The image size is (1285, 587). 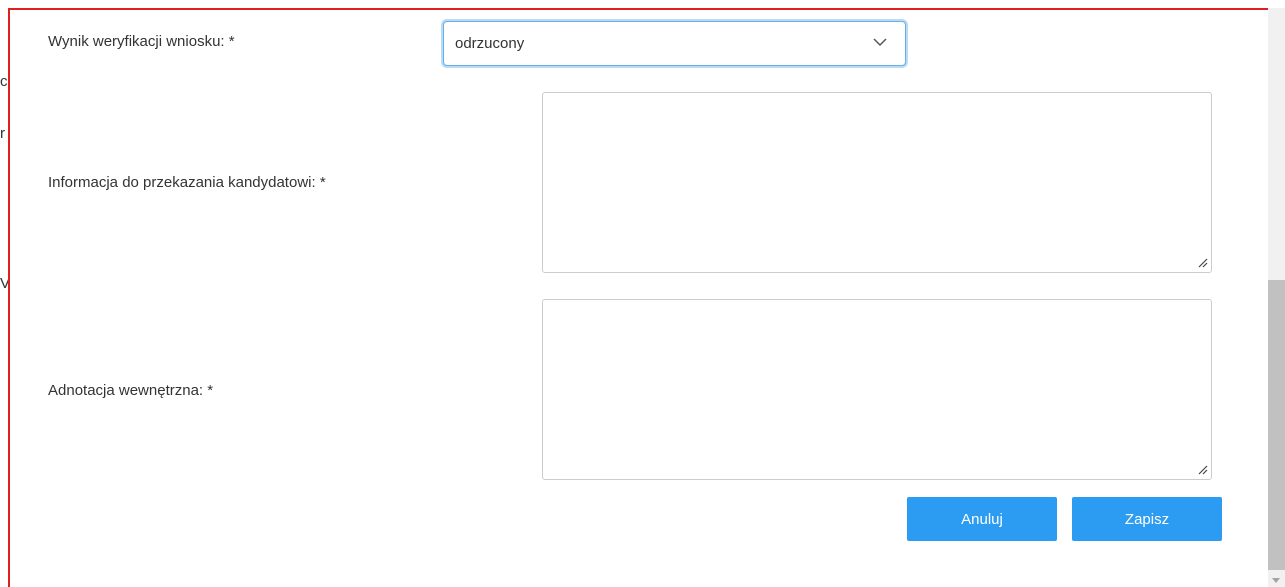 I want to click on background-text-fragment: r, so click(x=2, y=133).